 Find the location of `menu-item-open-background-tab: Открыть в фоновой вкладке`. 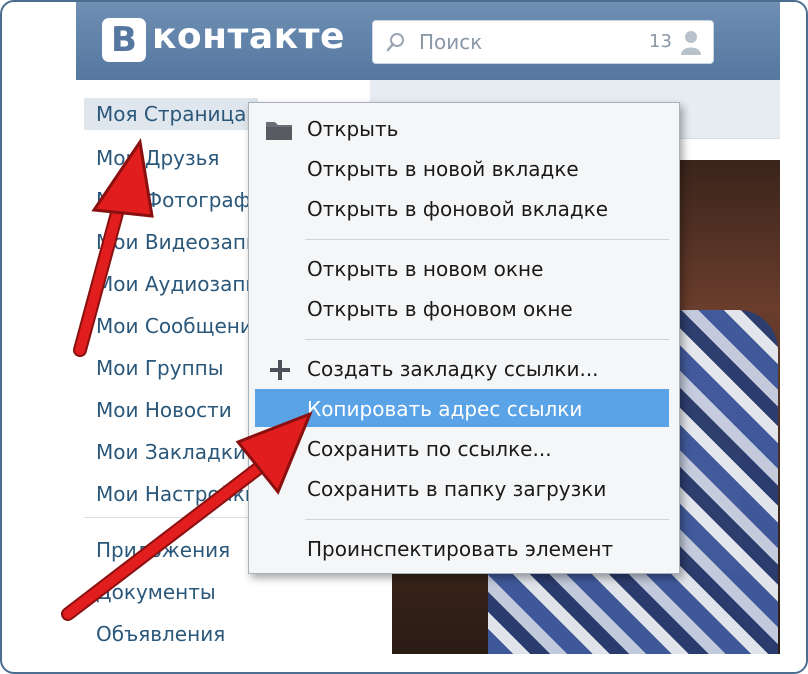

menu-item-open-background-tab: Открыть в фоновой вкладке is located at coordinates (457, 209).